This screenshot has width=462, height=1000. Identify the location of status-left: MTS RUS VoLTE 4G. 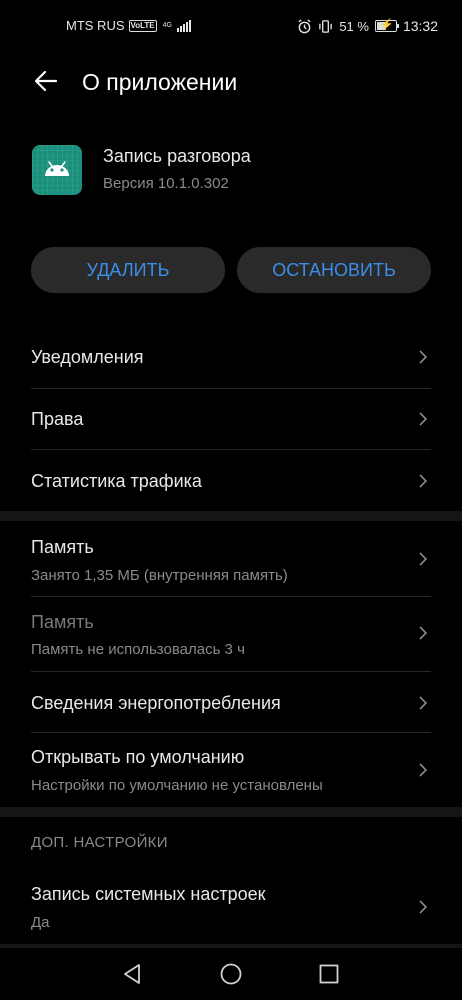
(128, 25).